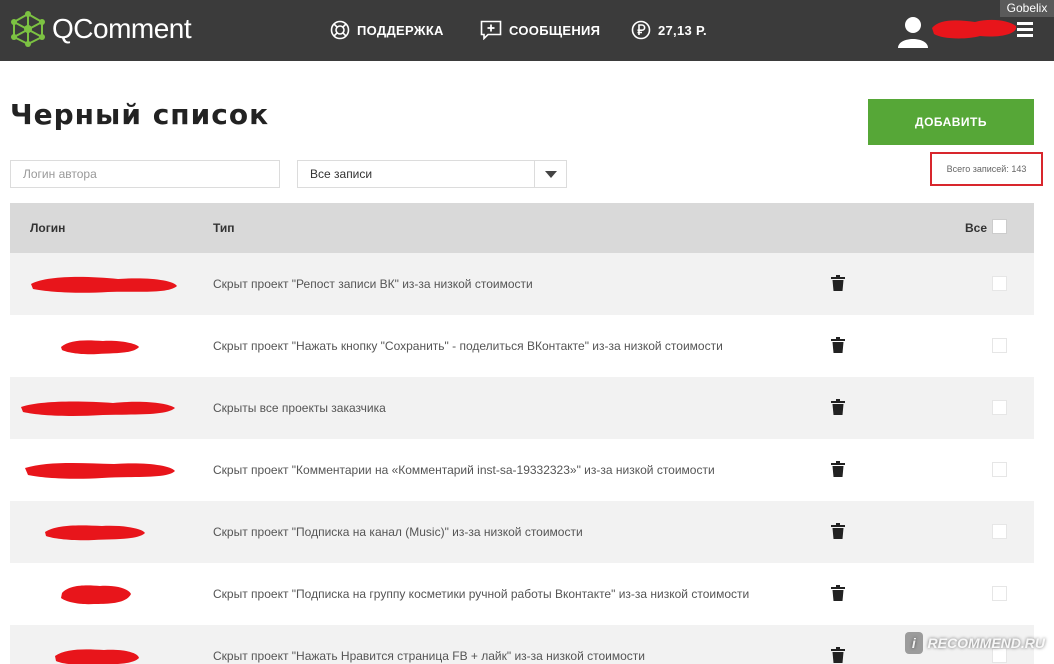 This screenshot has height=664, width=1054. What do you see at coordinates (641, 30) in the screenshot?
I see `ruble-icon` at bounding box center [641, 30].